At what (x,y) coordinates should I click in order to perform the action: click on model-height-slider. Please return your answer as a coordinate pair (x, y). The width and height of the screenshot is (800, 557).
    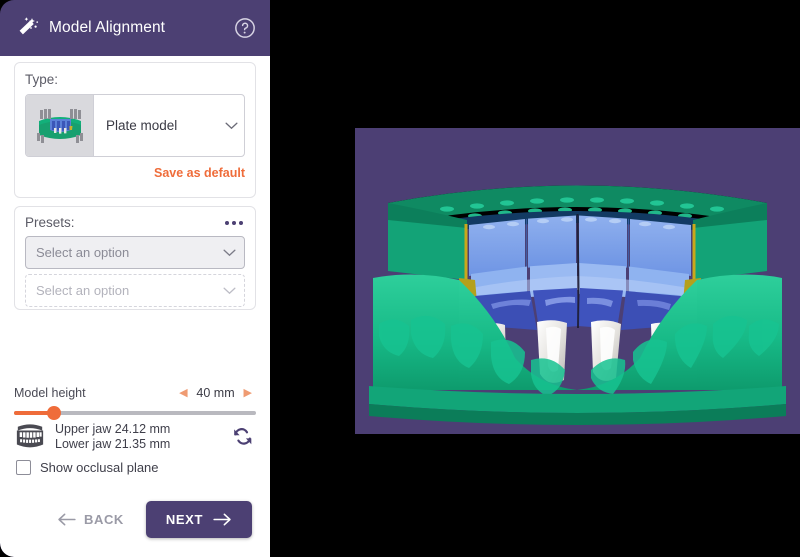
    Looking at the image, I should click on (135, 413).